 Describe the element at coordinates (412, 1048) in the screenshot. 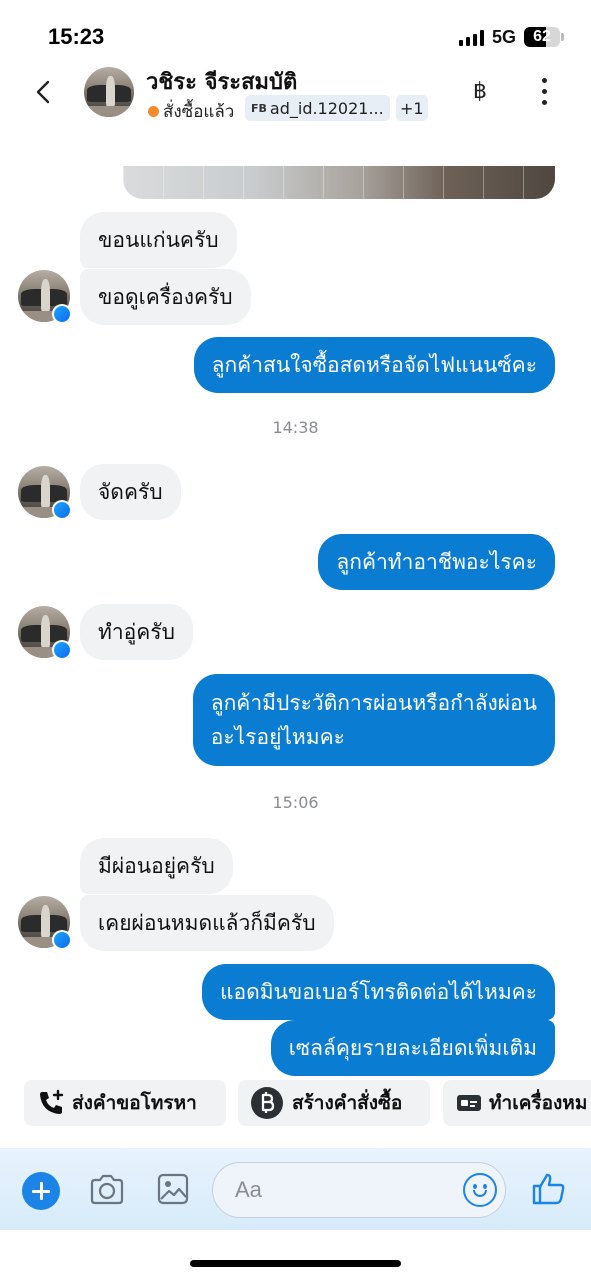

I see `outgoing-message: เซลล์คุยรายละเอียดเพิ่มเติม` at that location.